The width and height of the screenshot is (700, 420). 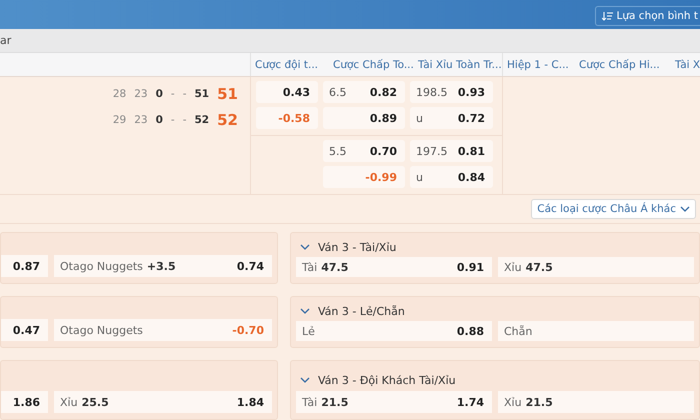 What do you see at coordinates (685, 209) in the screenshot?
I see `chevron-down-icon` at bounding box center [685, 209].